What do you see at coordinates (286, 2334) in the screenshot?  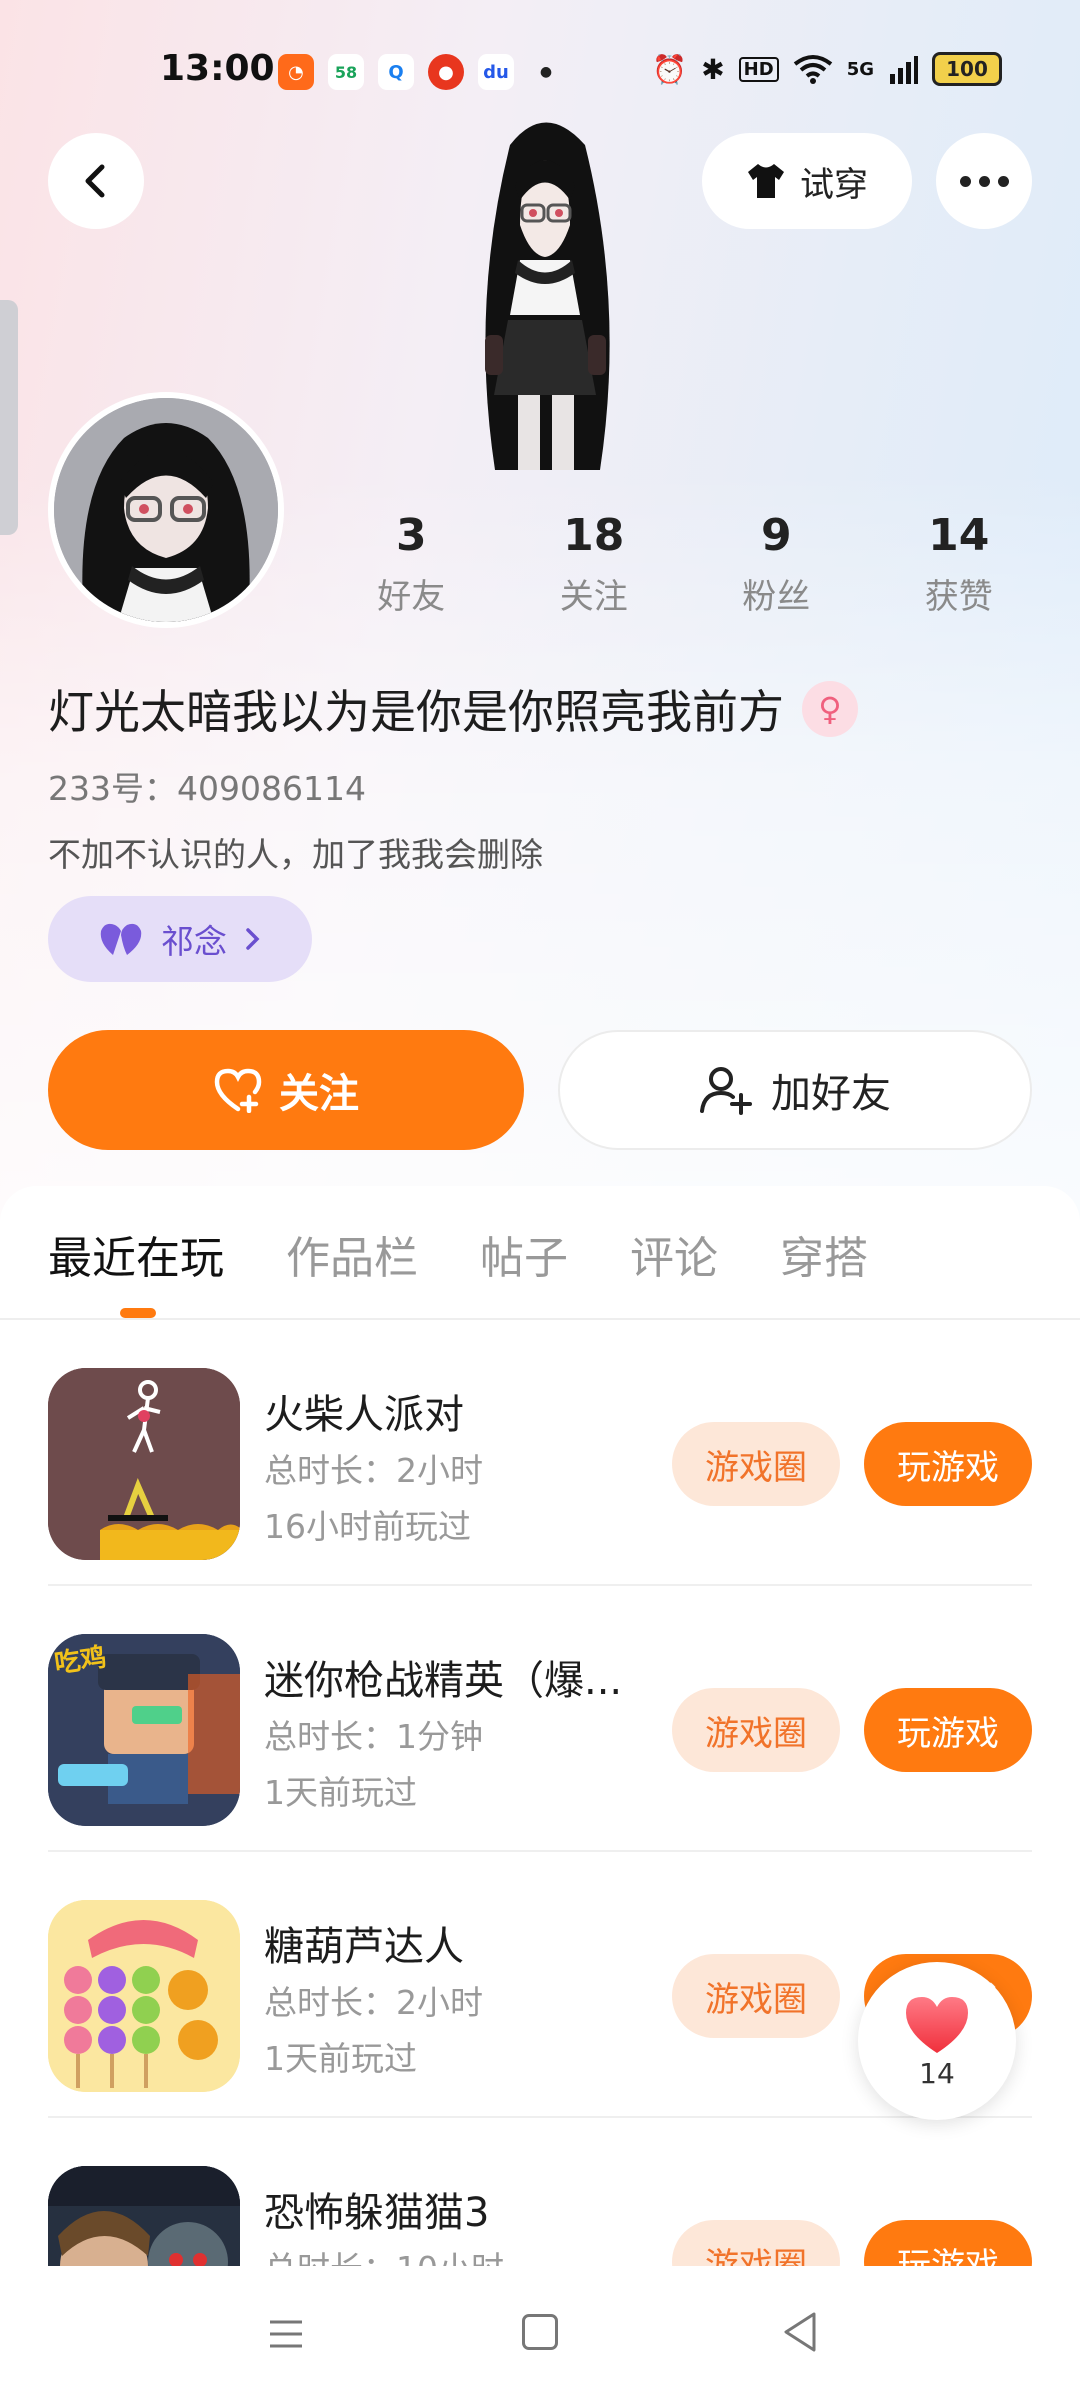 I see `menu-icon` at bounding box center [286, 2334].